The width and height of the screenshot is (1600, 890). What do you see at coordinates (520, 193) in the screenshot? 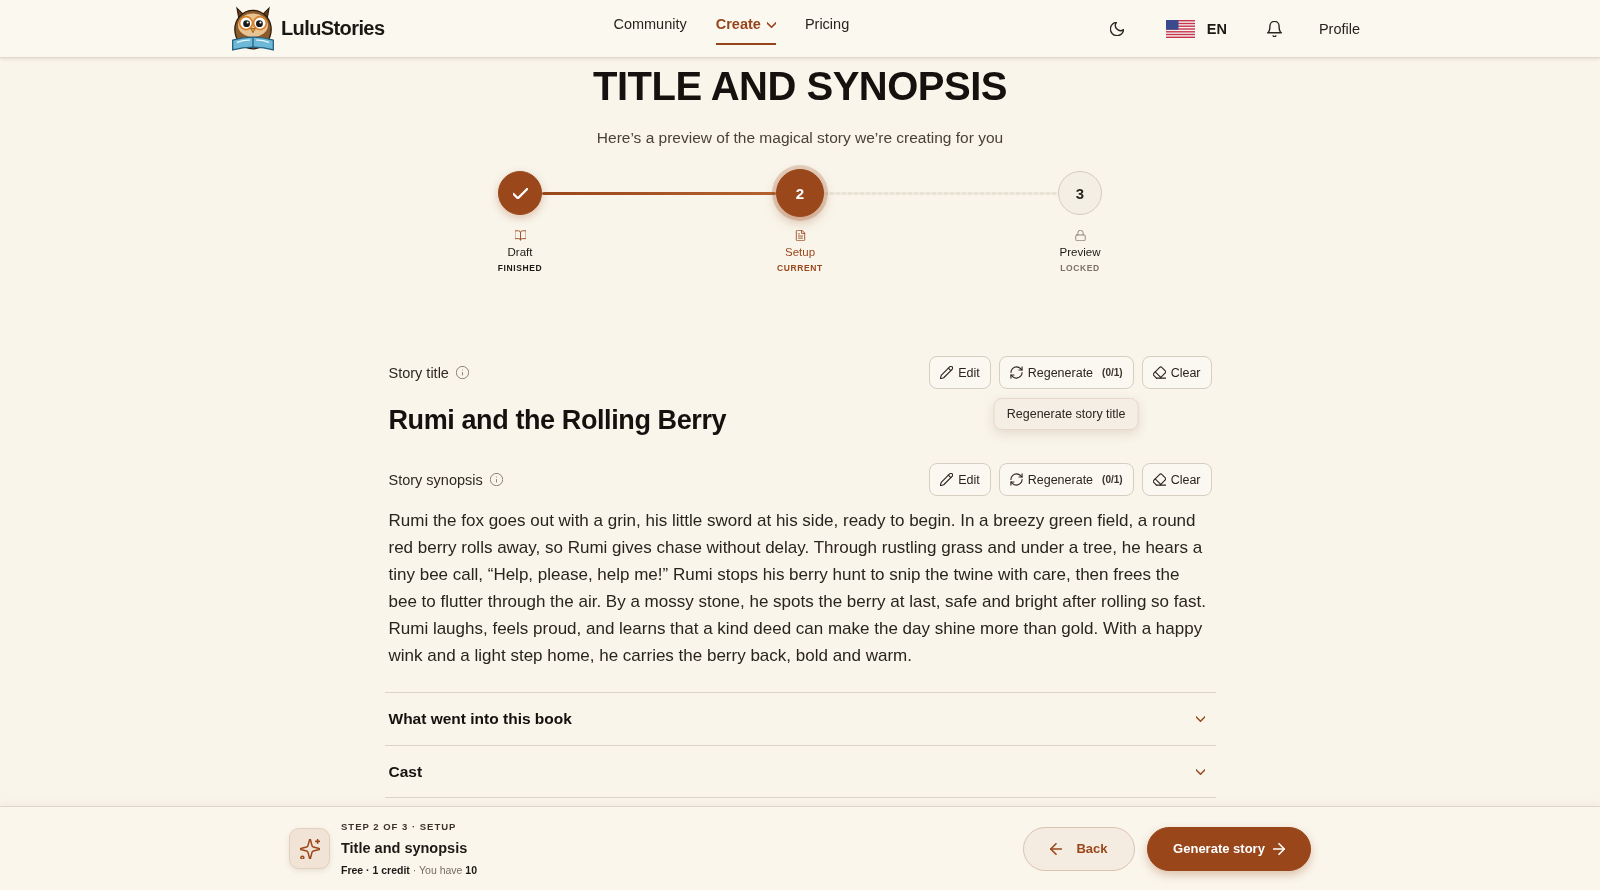
I see `check-icon` at bounding box center [520, 193].